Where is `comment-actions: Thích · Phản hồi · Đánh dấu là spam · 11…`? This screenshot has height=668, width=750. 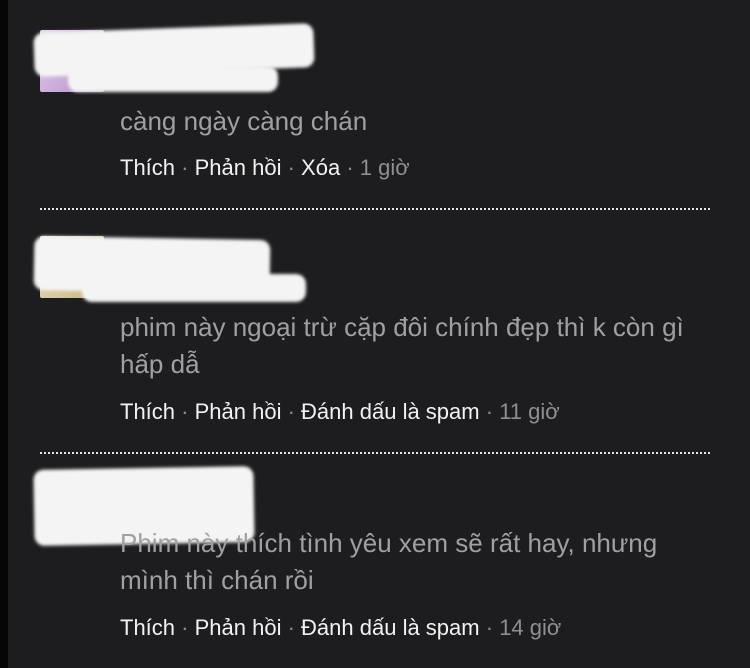 comment-actions: Thích · Phản hồi · Đánh dấu là spam · 11… is located at coordinates (340, 412).